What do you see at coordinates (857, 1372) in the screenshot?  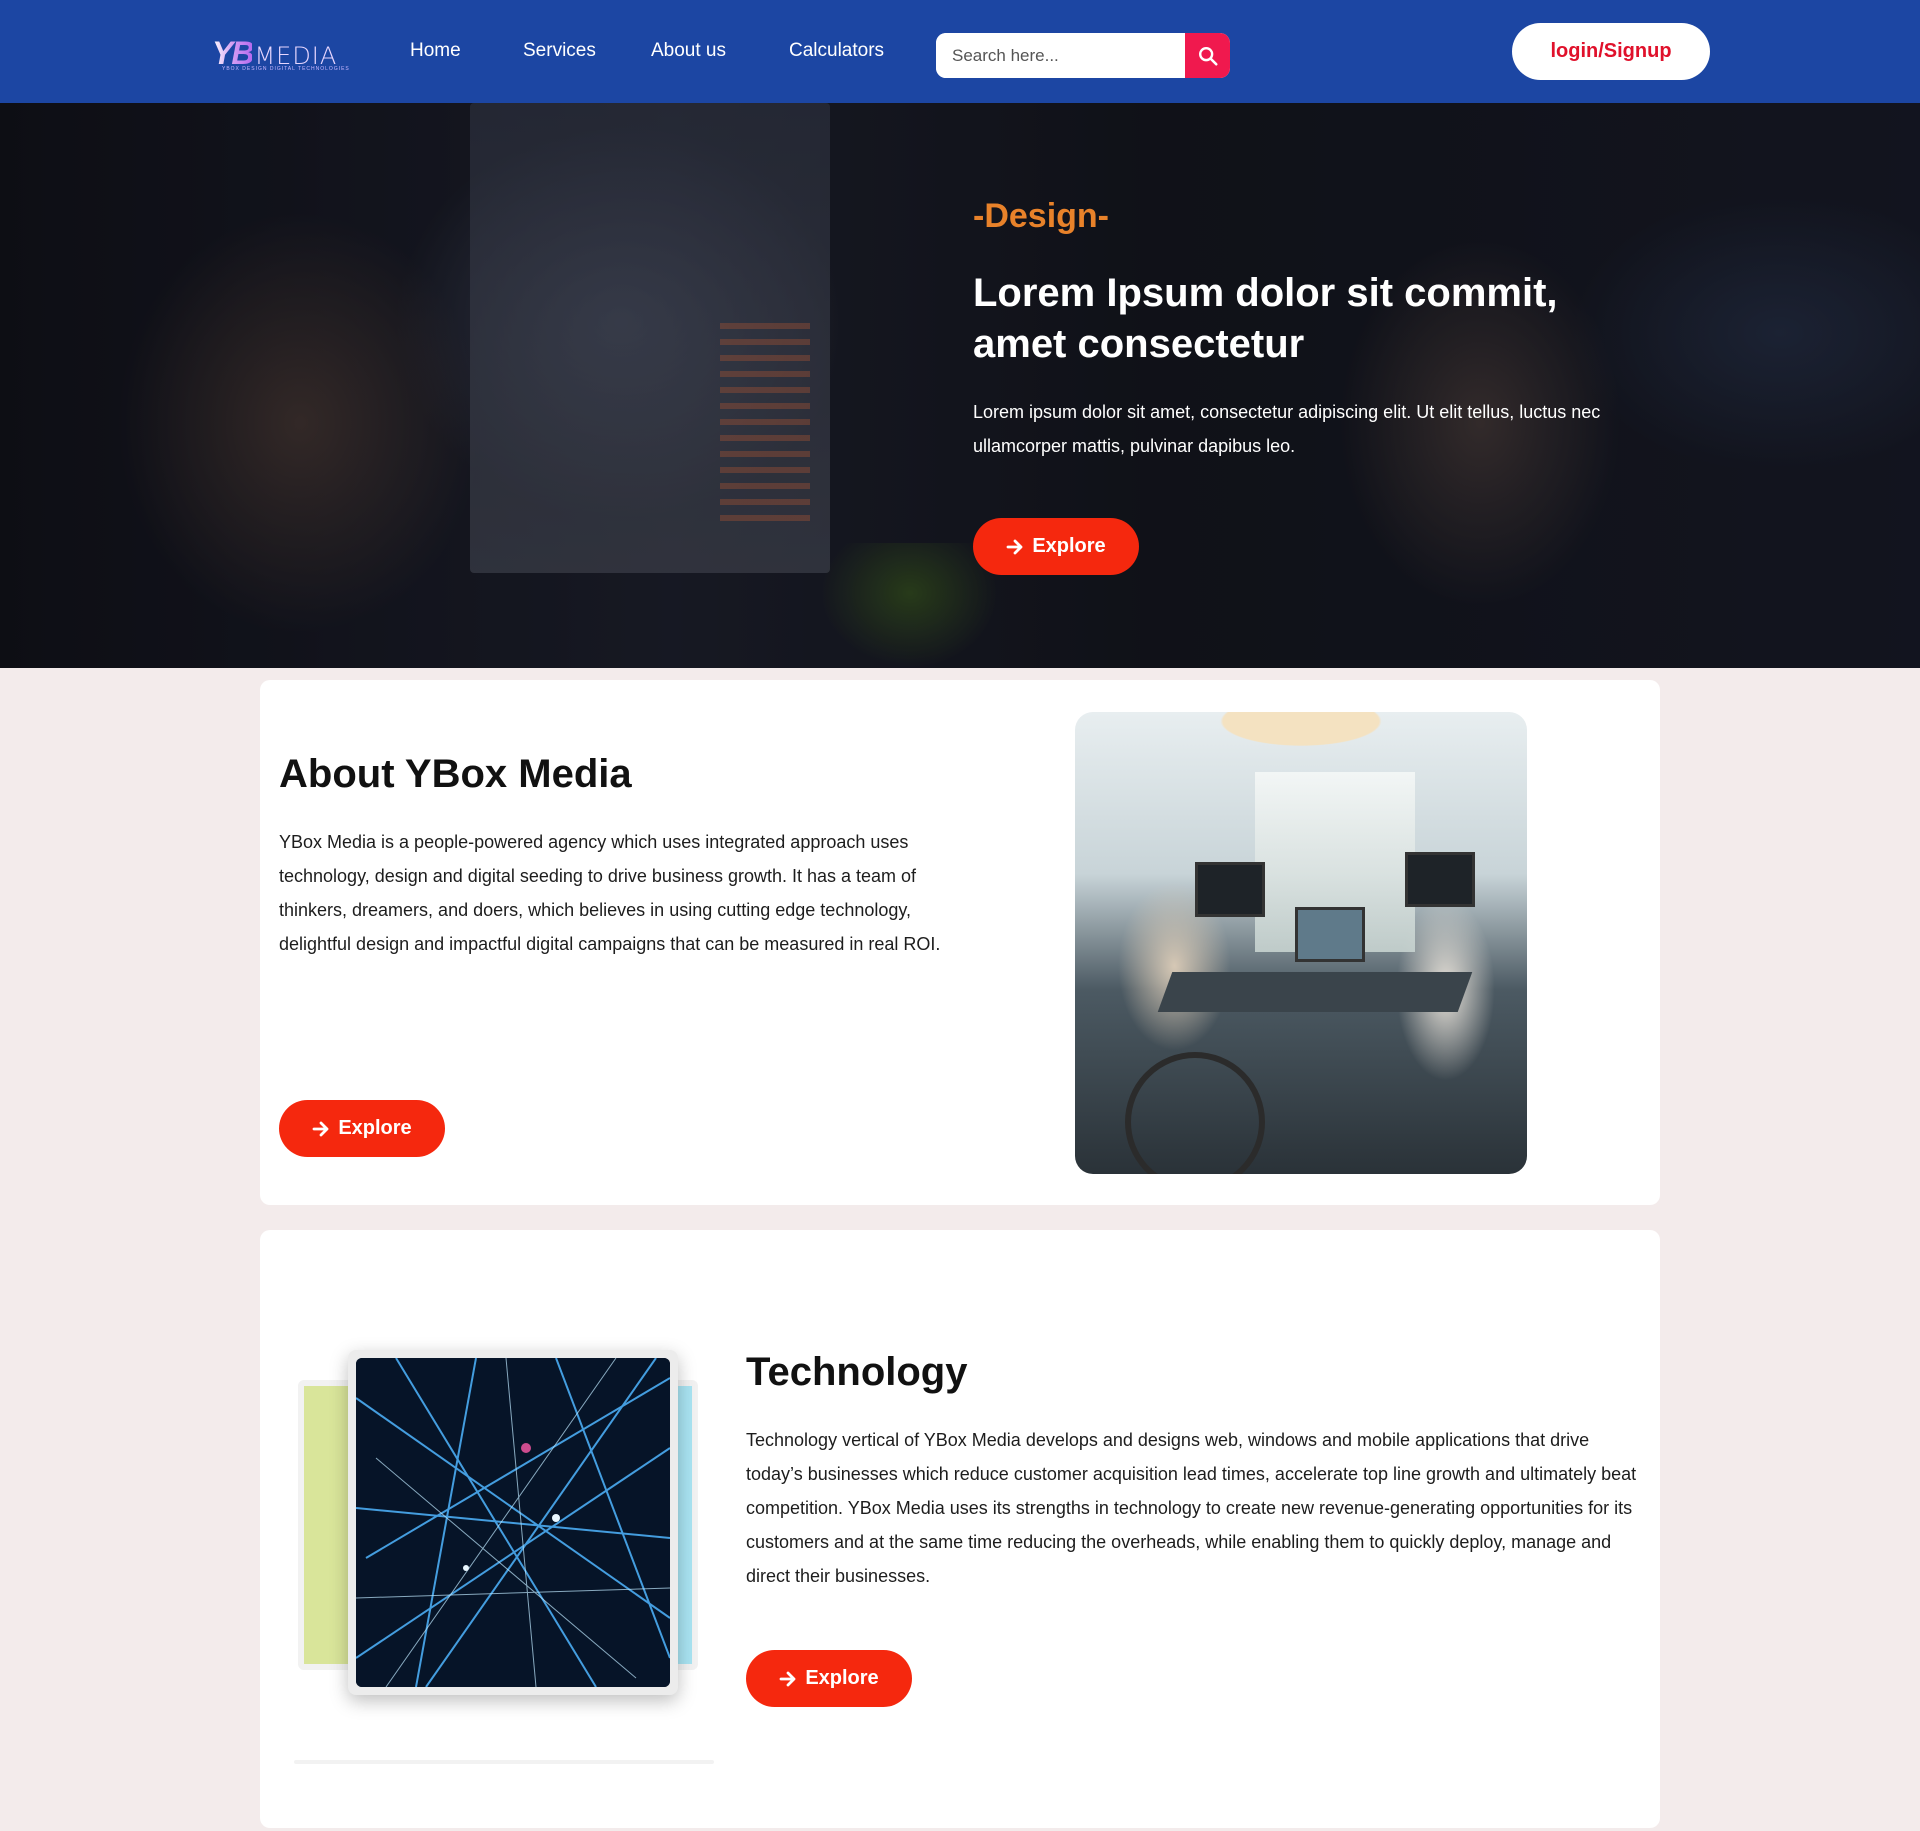 I see `technology-title: Technology` at bounding box center [857, 1372].